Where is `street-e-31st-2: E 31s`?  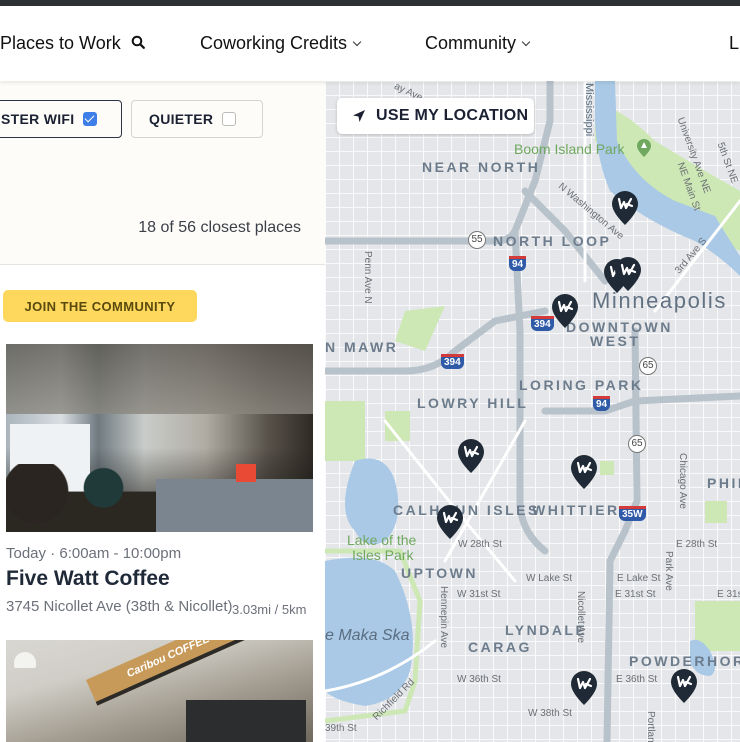 street-e-31st-2: E 31s is located at coordinates (728, 594).